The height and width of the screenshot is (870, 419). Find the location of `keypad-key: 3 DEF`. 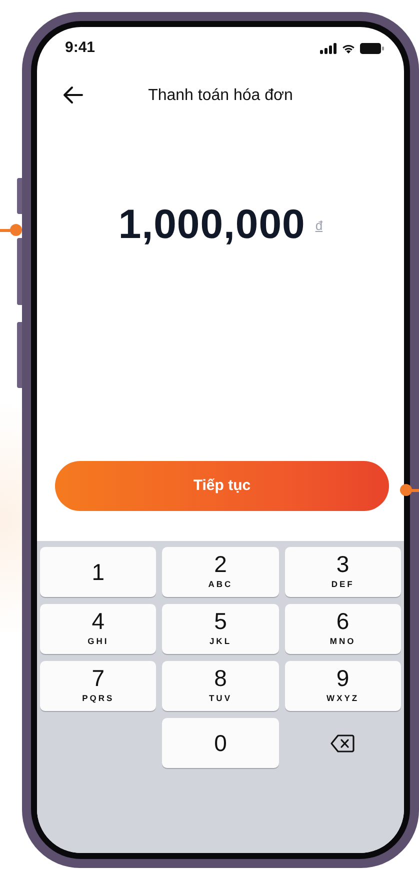

keypad-key: 3 DEF is located at coordinates (342, 572).